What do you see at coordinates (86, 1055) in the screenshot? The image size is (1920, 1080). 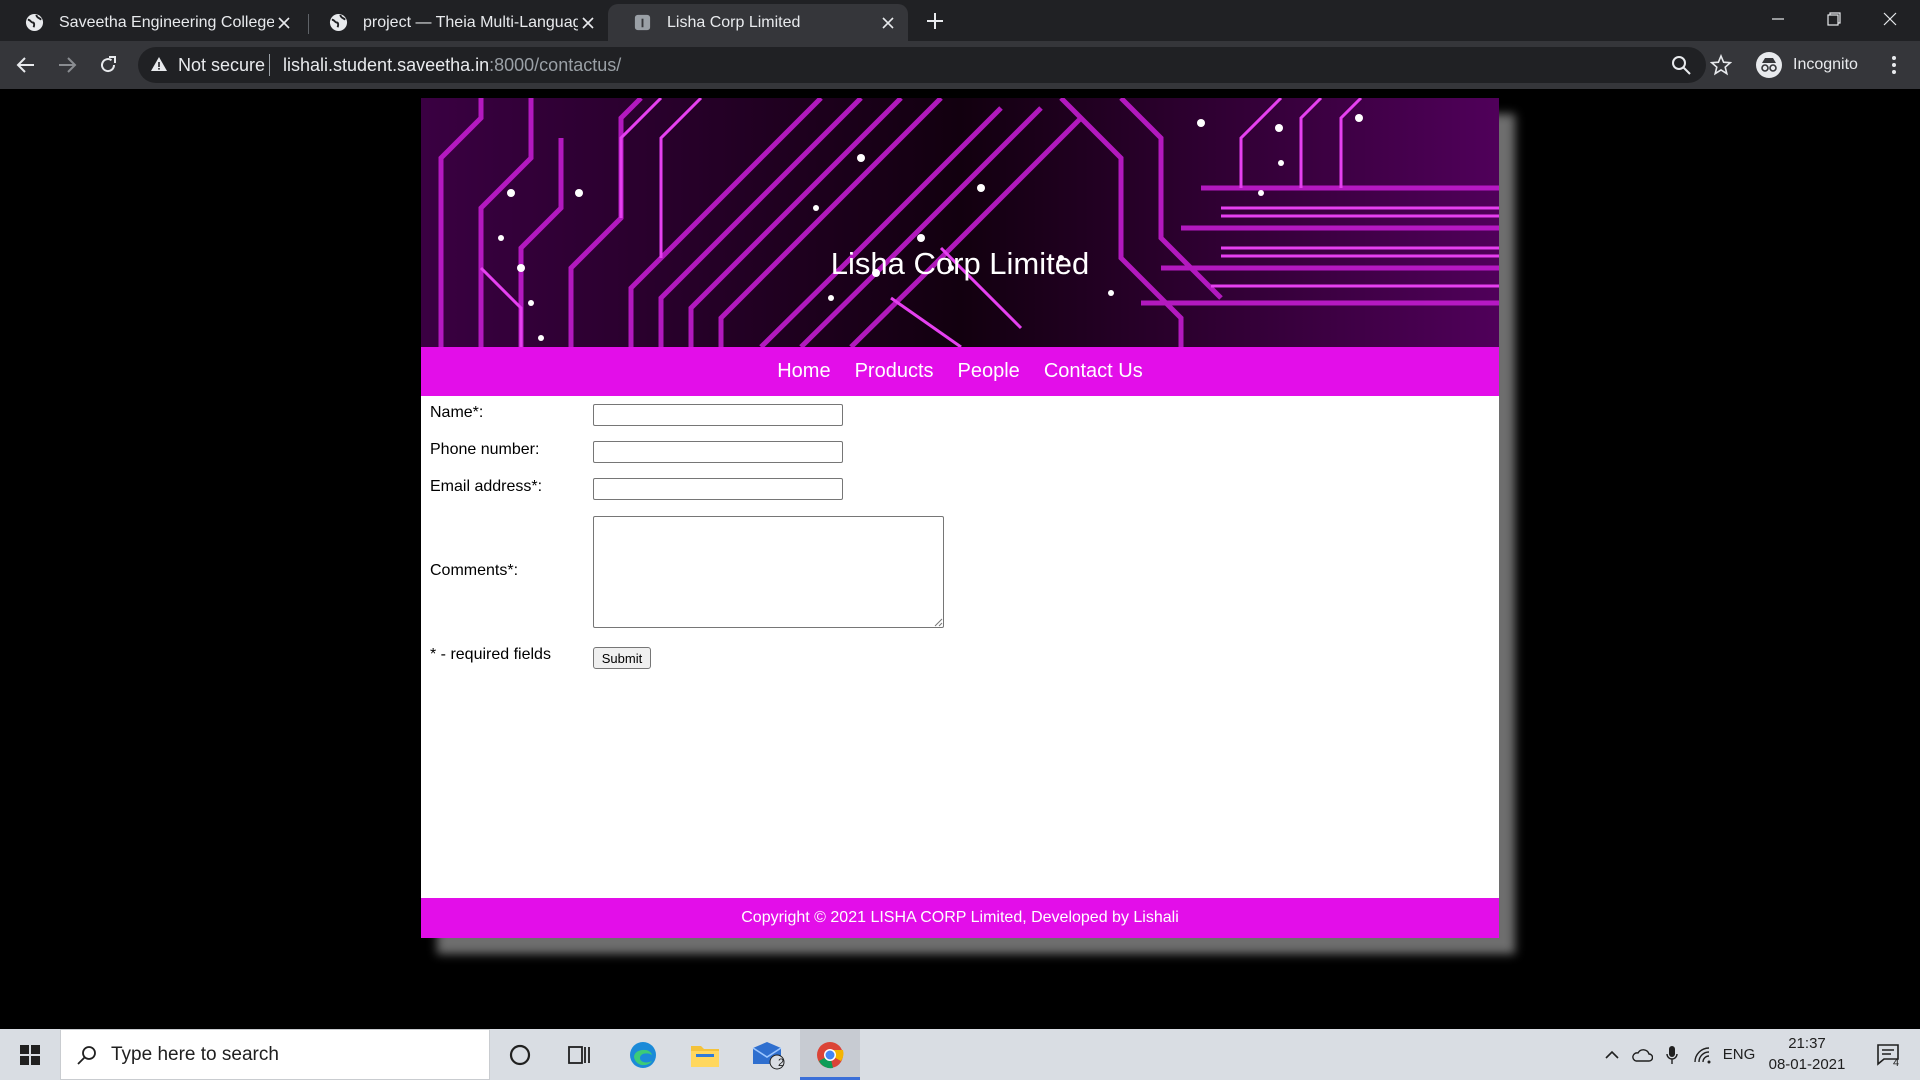 I see `search-icon` at bounding box center [86, 1055].